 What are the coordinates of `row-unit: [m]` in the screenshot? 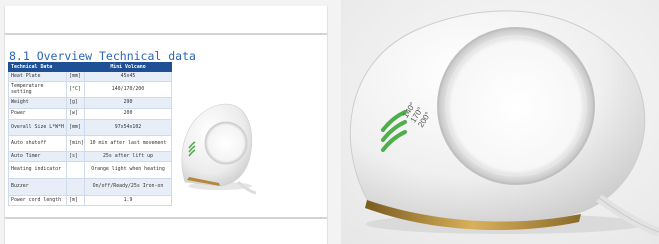 It's located at (75, 200).